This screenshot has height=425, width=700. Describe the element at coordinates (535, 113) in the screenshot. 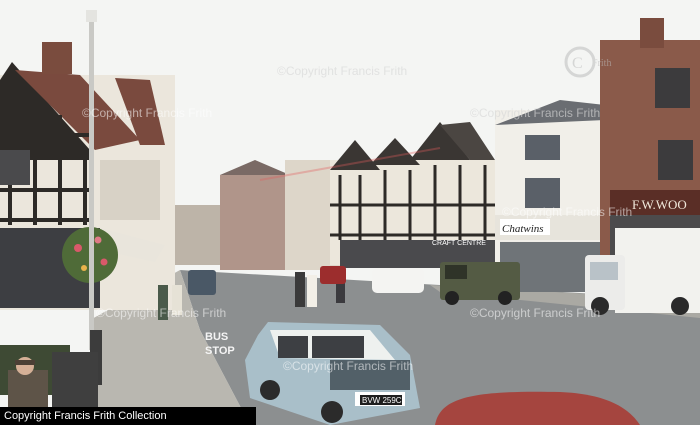

I see `watermark-2: ©Copyright Francis Frith` at that location.